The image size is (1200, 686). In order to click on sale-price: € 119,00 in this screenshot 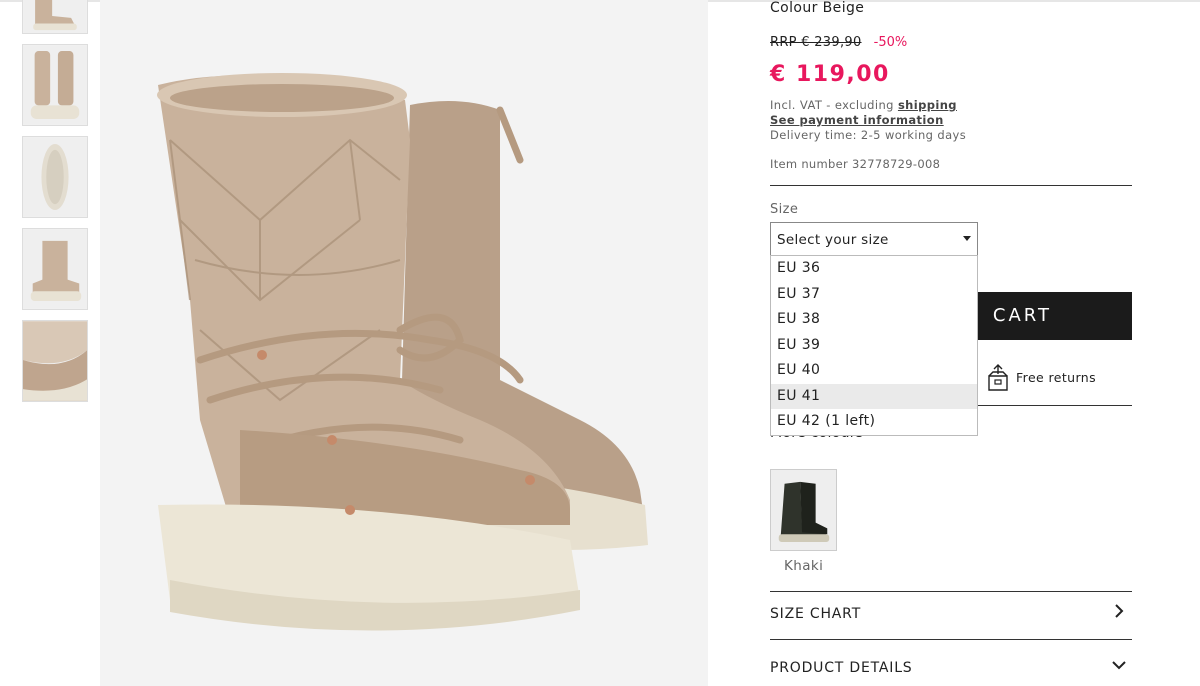, I will do `click(830, 74)`.